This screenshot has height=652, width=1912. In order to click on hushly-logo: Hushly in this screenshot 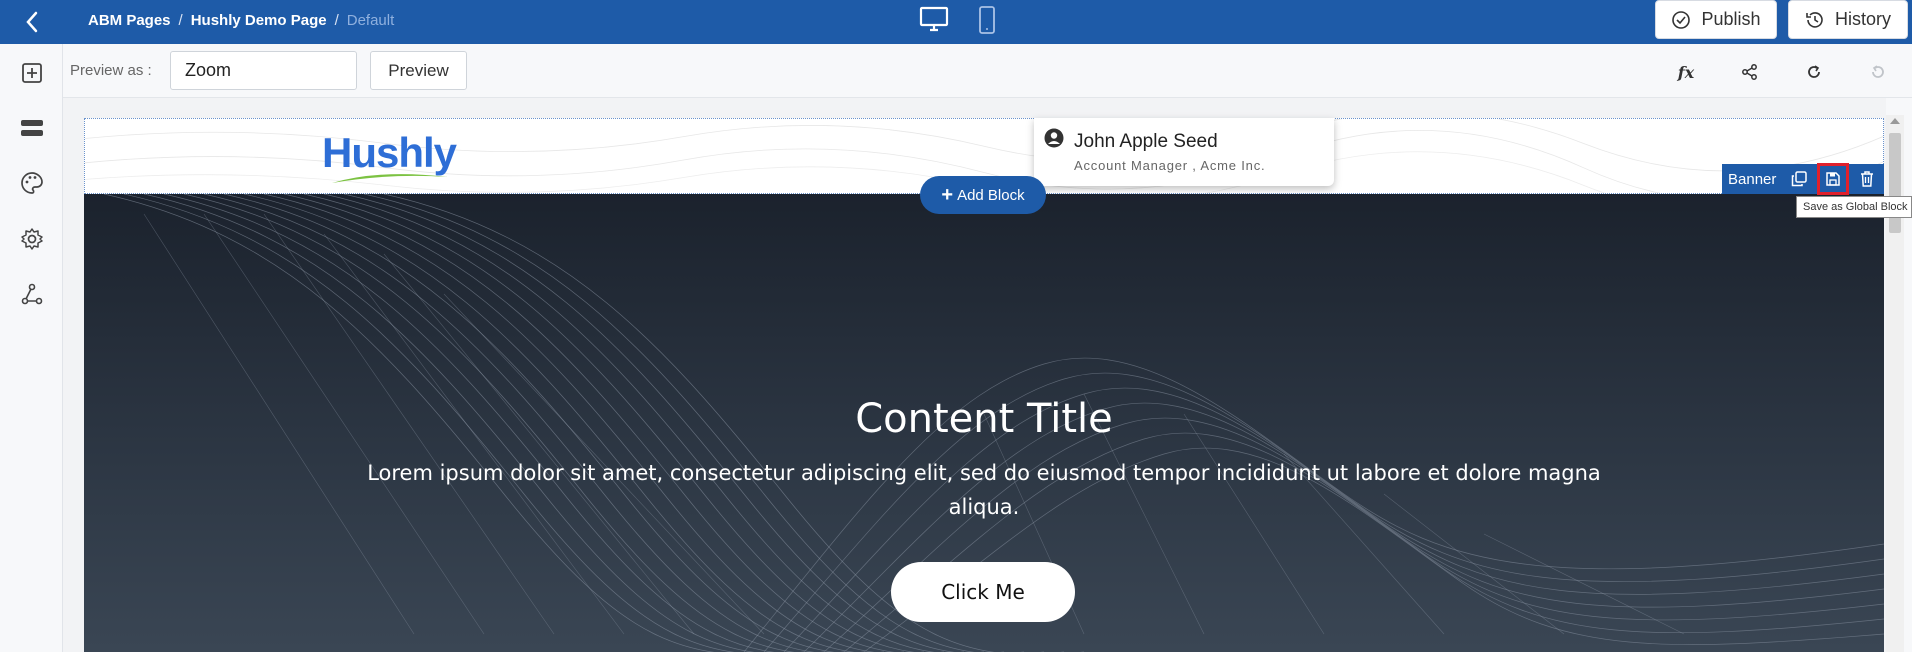, I will do `click(395, 155)`.